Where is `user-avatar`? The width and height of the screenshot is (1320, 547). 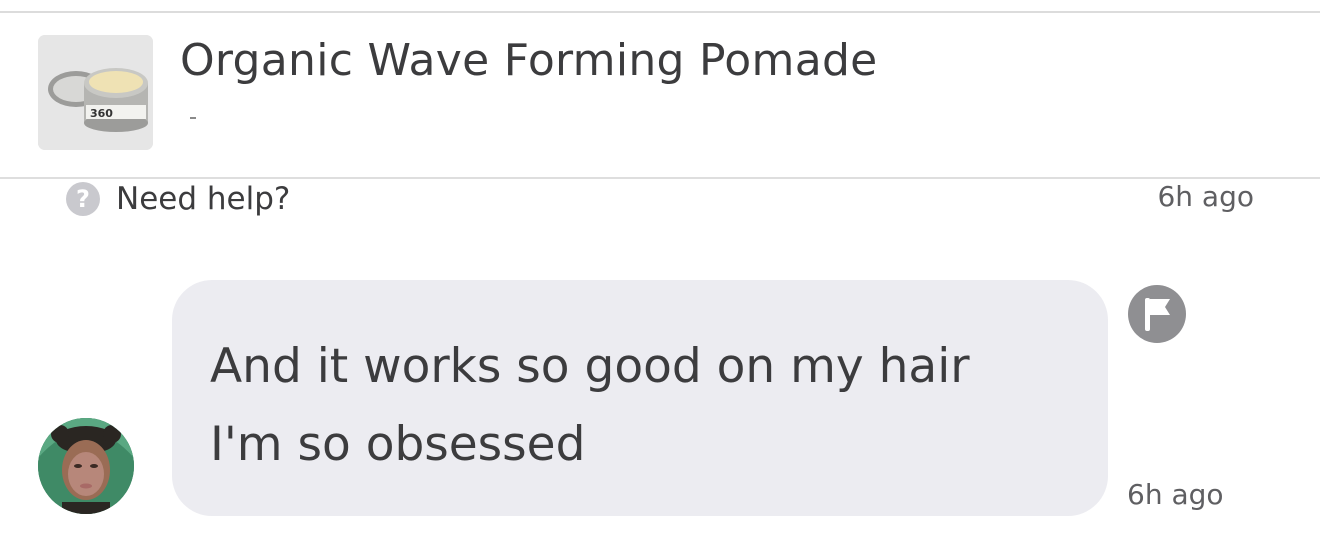 user-avatar is located at coordinates (86, 466).